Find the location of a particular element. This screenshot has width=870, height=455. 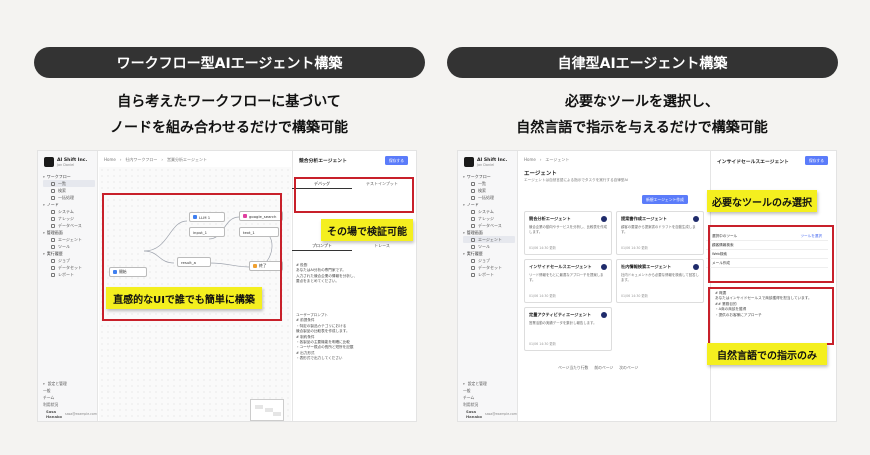

sidebar-item-label: ジョブ is located at coordinates (484, 260).